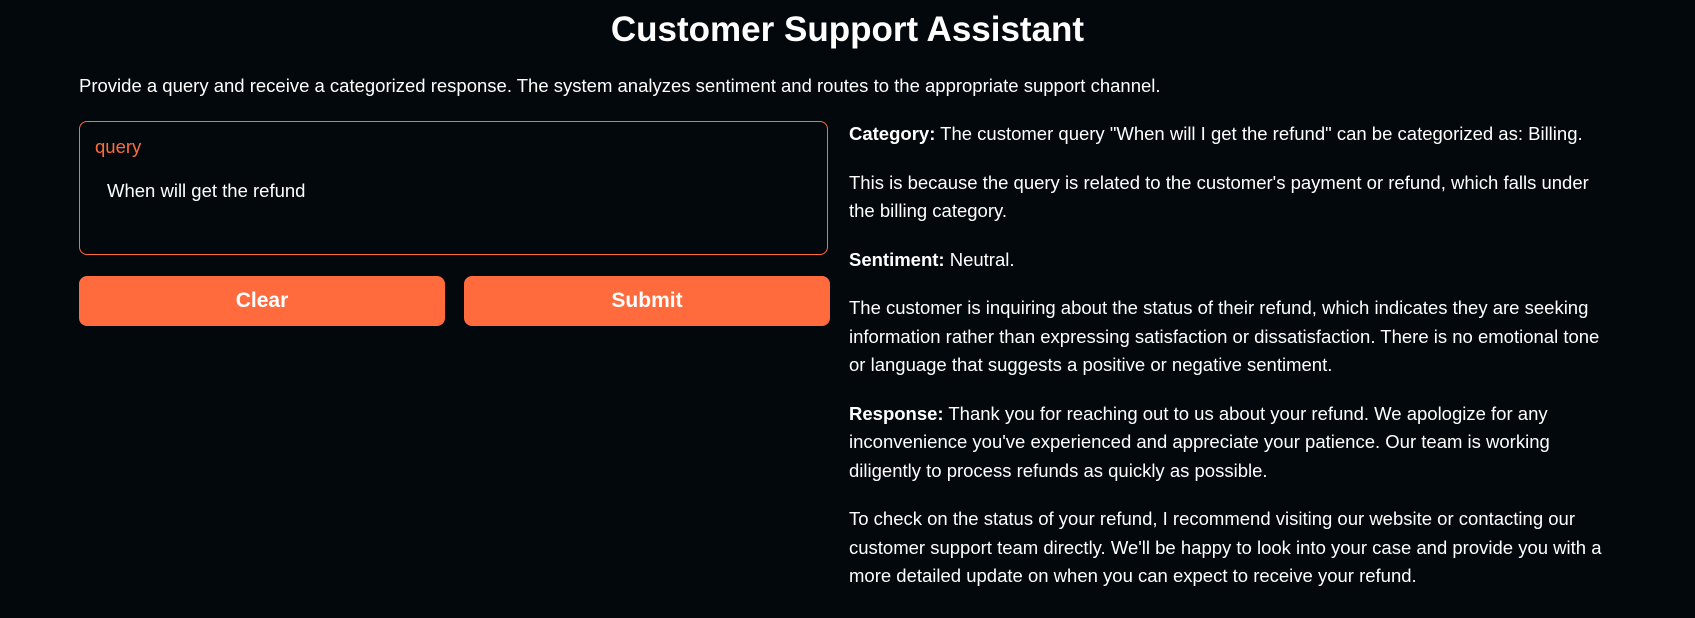 The width and height of the screenshot is (1695, 618). What do you see at coordinates (847, 29) in the screenshot?
I see `page-title: Customer Support Assistant` at bounding box center [847, 29].